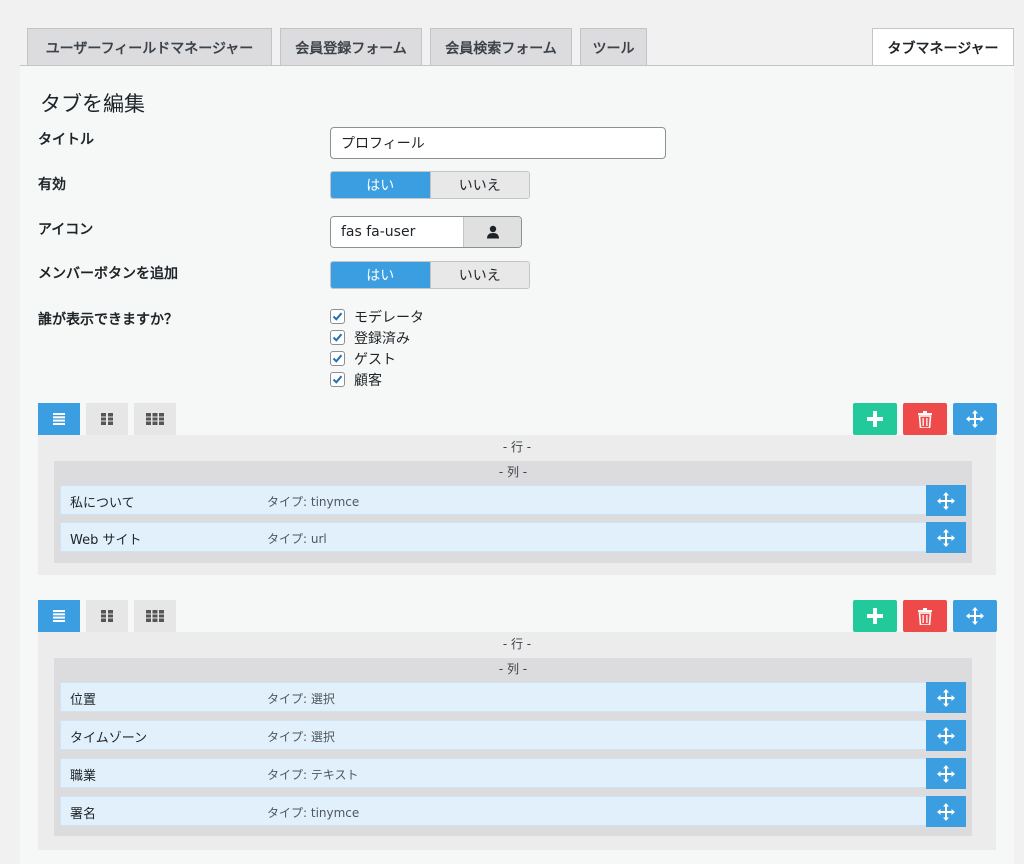 This screenshot has width=1024, height=864. Describe the element at coordinates (108, 320) in the screenshot. I see `visibility-label: 誰が表示できますか？` at that location.